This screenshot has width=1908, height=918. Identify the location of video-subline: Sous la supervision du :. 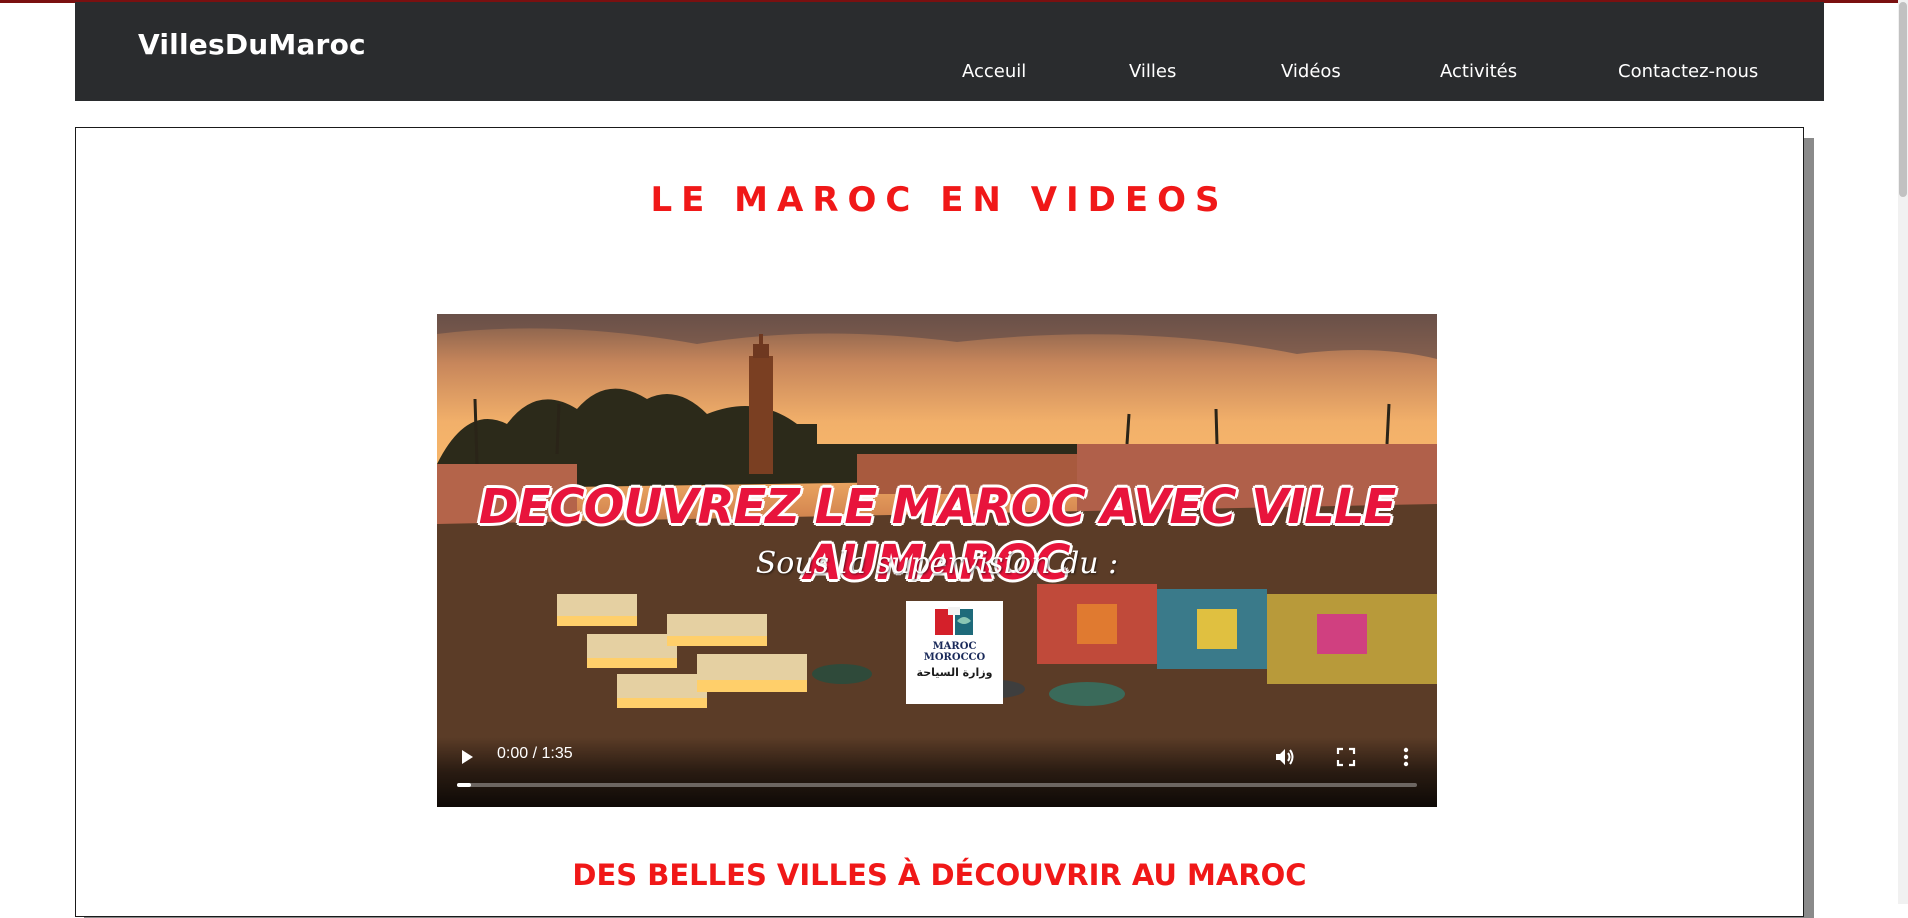
(937, 563).